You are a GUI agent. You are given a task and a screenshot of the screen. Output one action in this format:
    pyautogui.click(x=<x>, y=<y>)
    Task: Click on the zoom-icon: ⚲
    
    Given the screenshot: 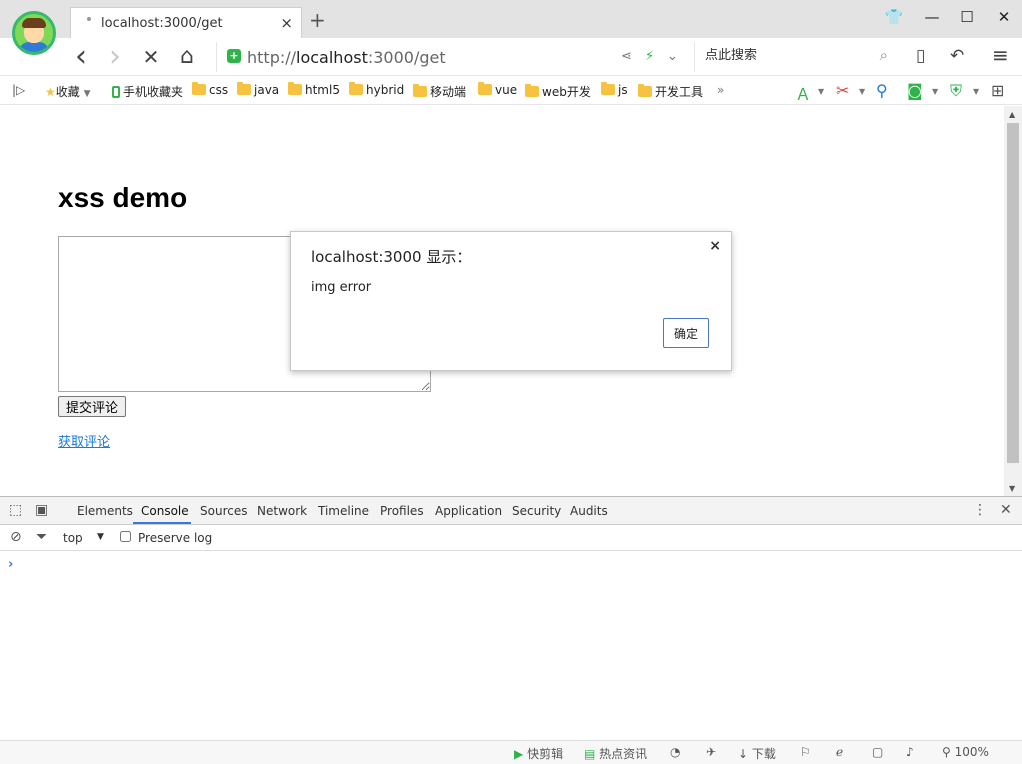 What is the action you would take?
    pyautogui.click(x=946, y=752)
    